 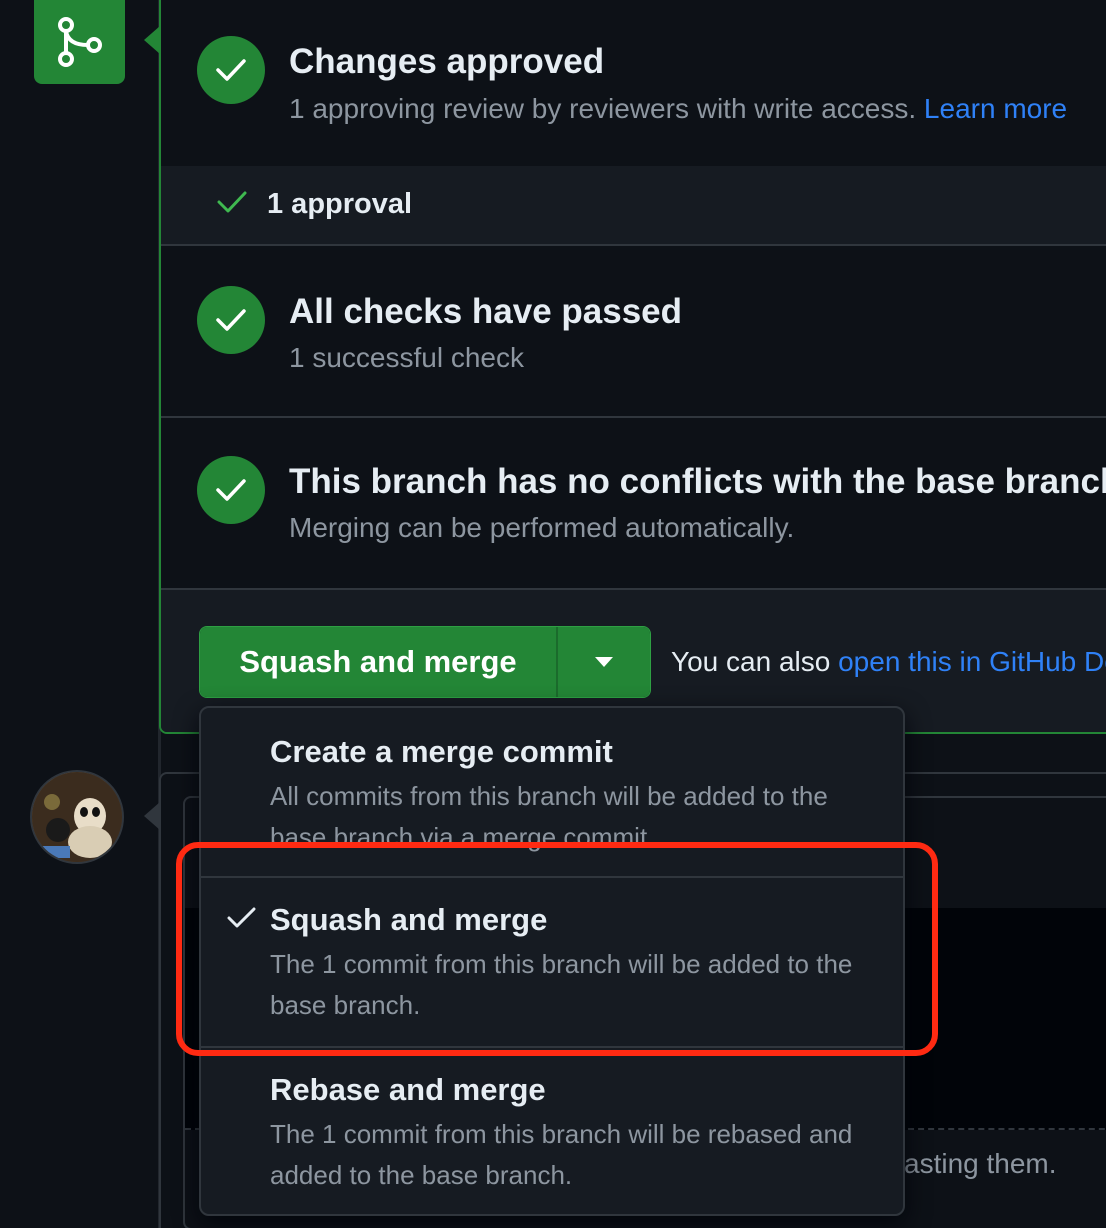 I want to click on open-in-desktop-text: You can also open this in GitHub Desktop, so click(x=888, y=662).